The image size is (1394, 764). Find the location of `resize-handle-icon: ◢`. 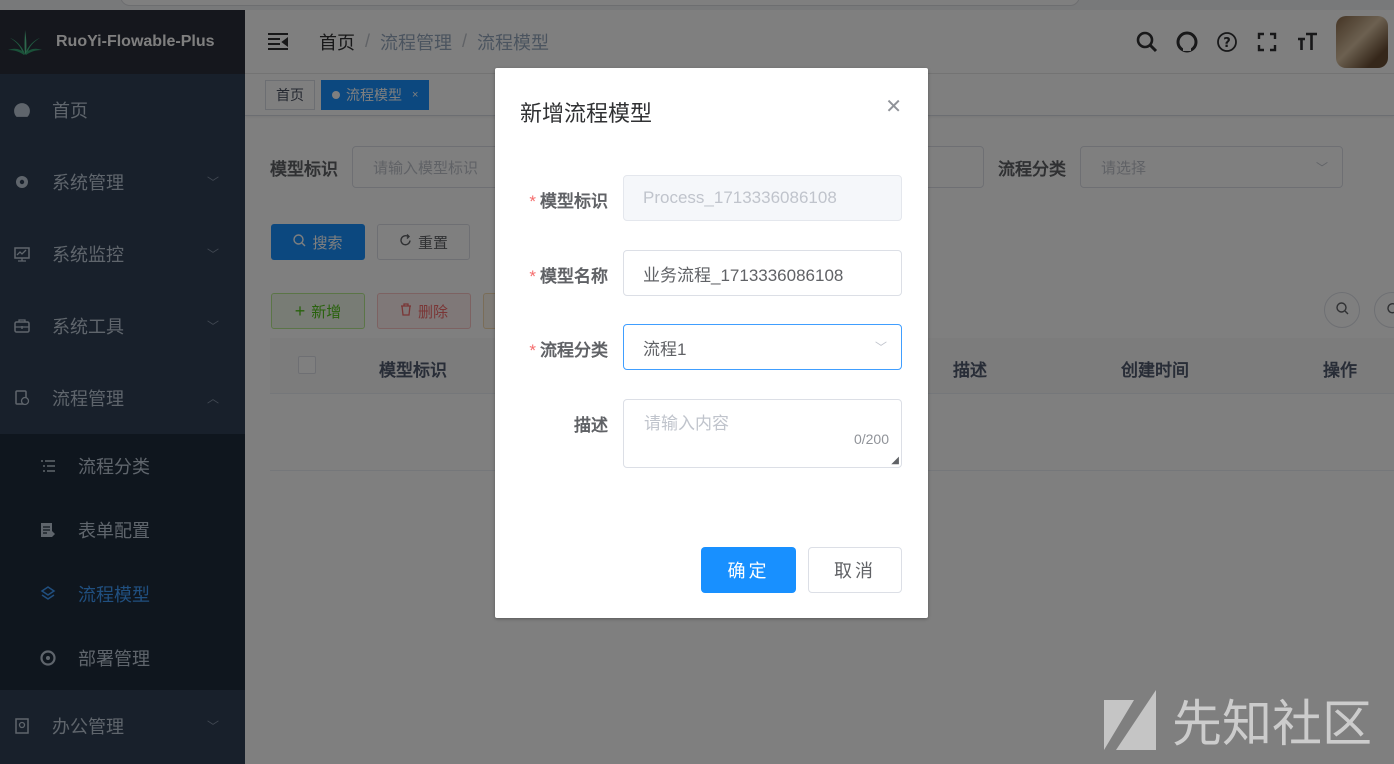

resize-handle-icon: ◢ is located at coordinates (895, 460).